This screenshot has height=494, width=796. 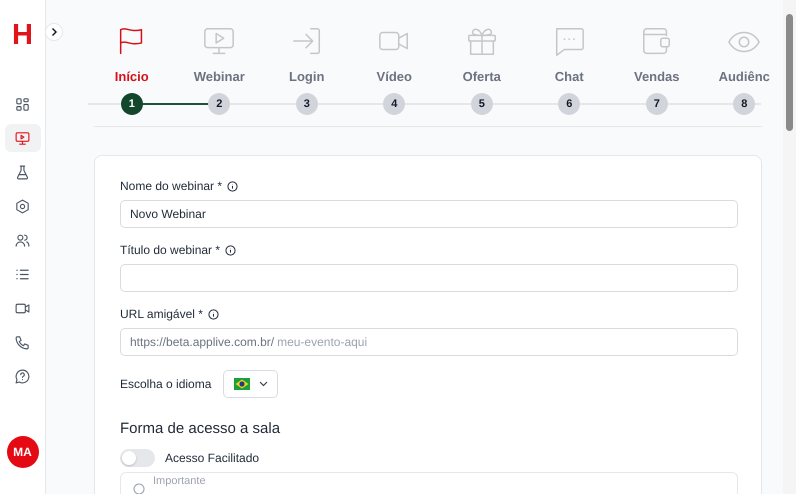 I want to click on step-tab: Início, so click(x=131, y=77).